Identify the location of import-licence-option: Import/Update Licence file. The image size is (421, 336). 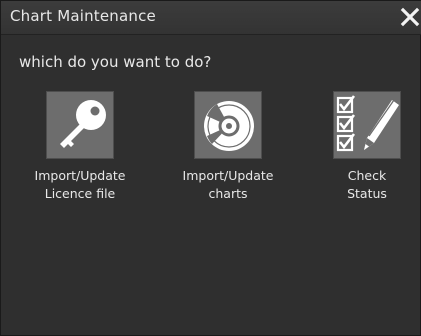
(80, 156).